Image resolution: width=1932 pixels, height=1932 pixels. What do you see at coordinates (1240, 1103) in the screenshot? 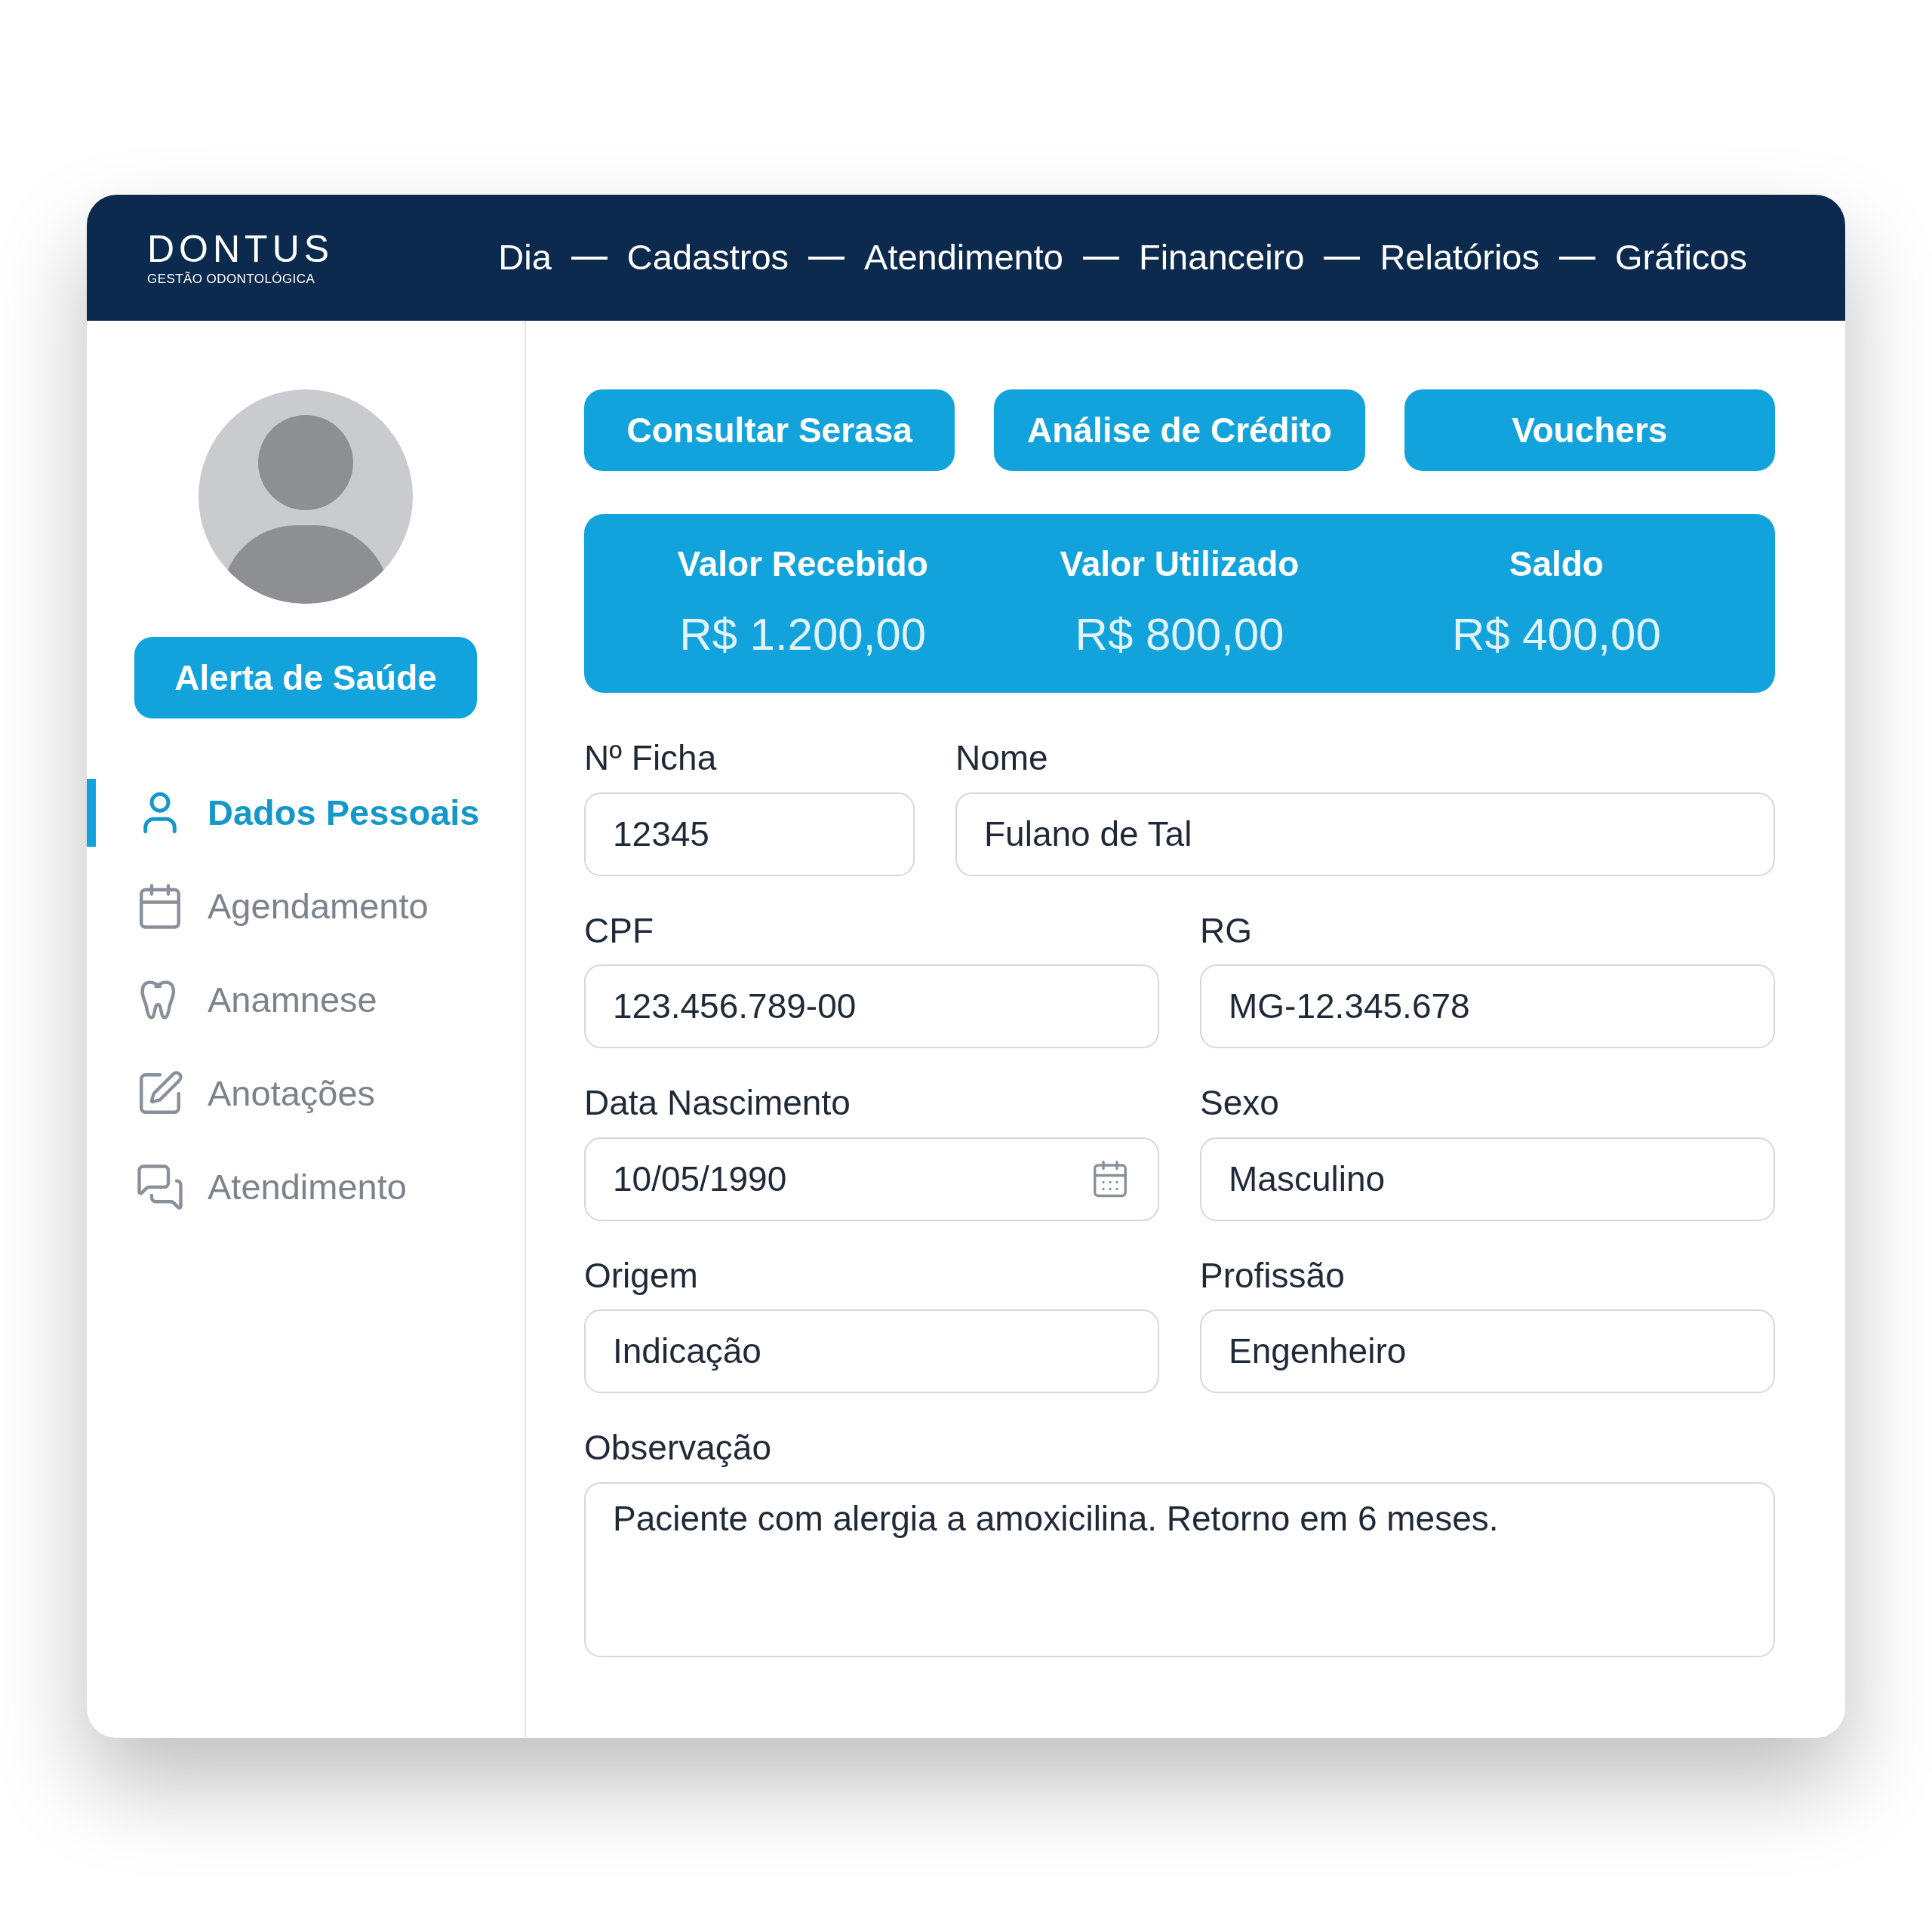
I see `field-label: Sexo` at bounding box center [1240, 1103].